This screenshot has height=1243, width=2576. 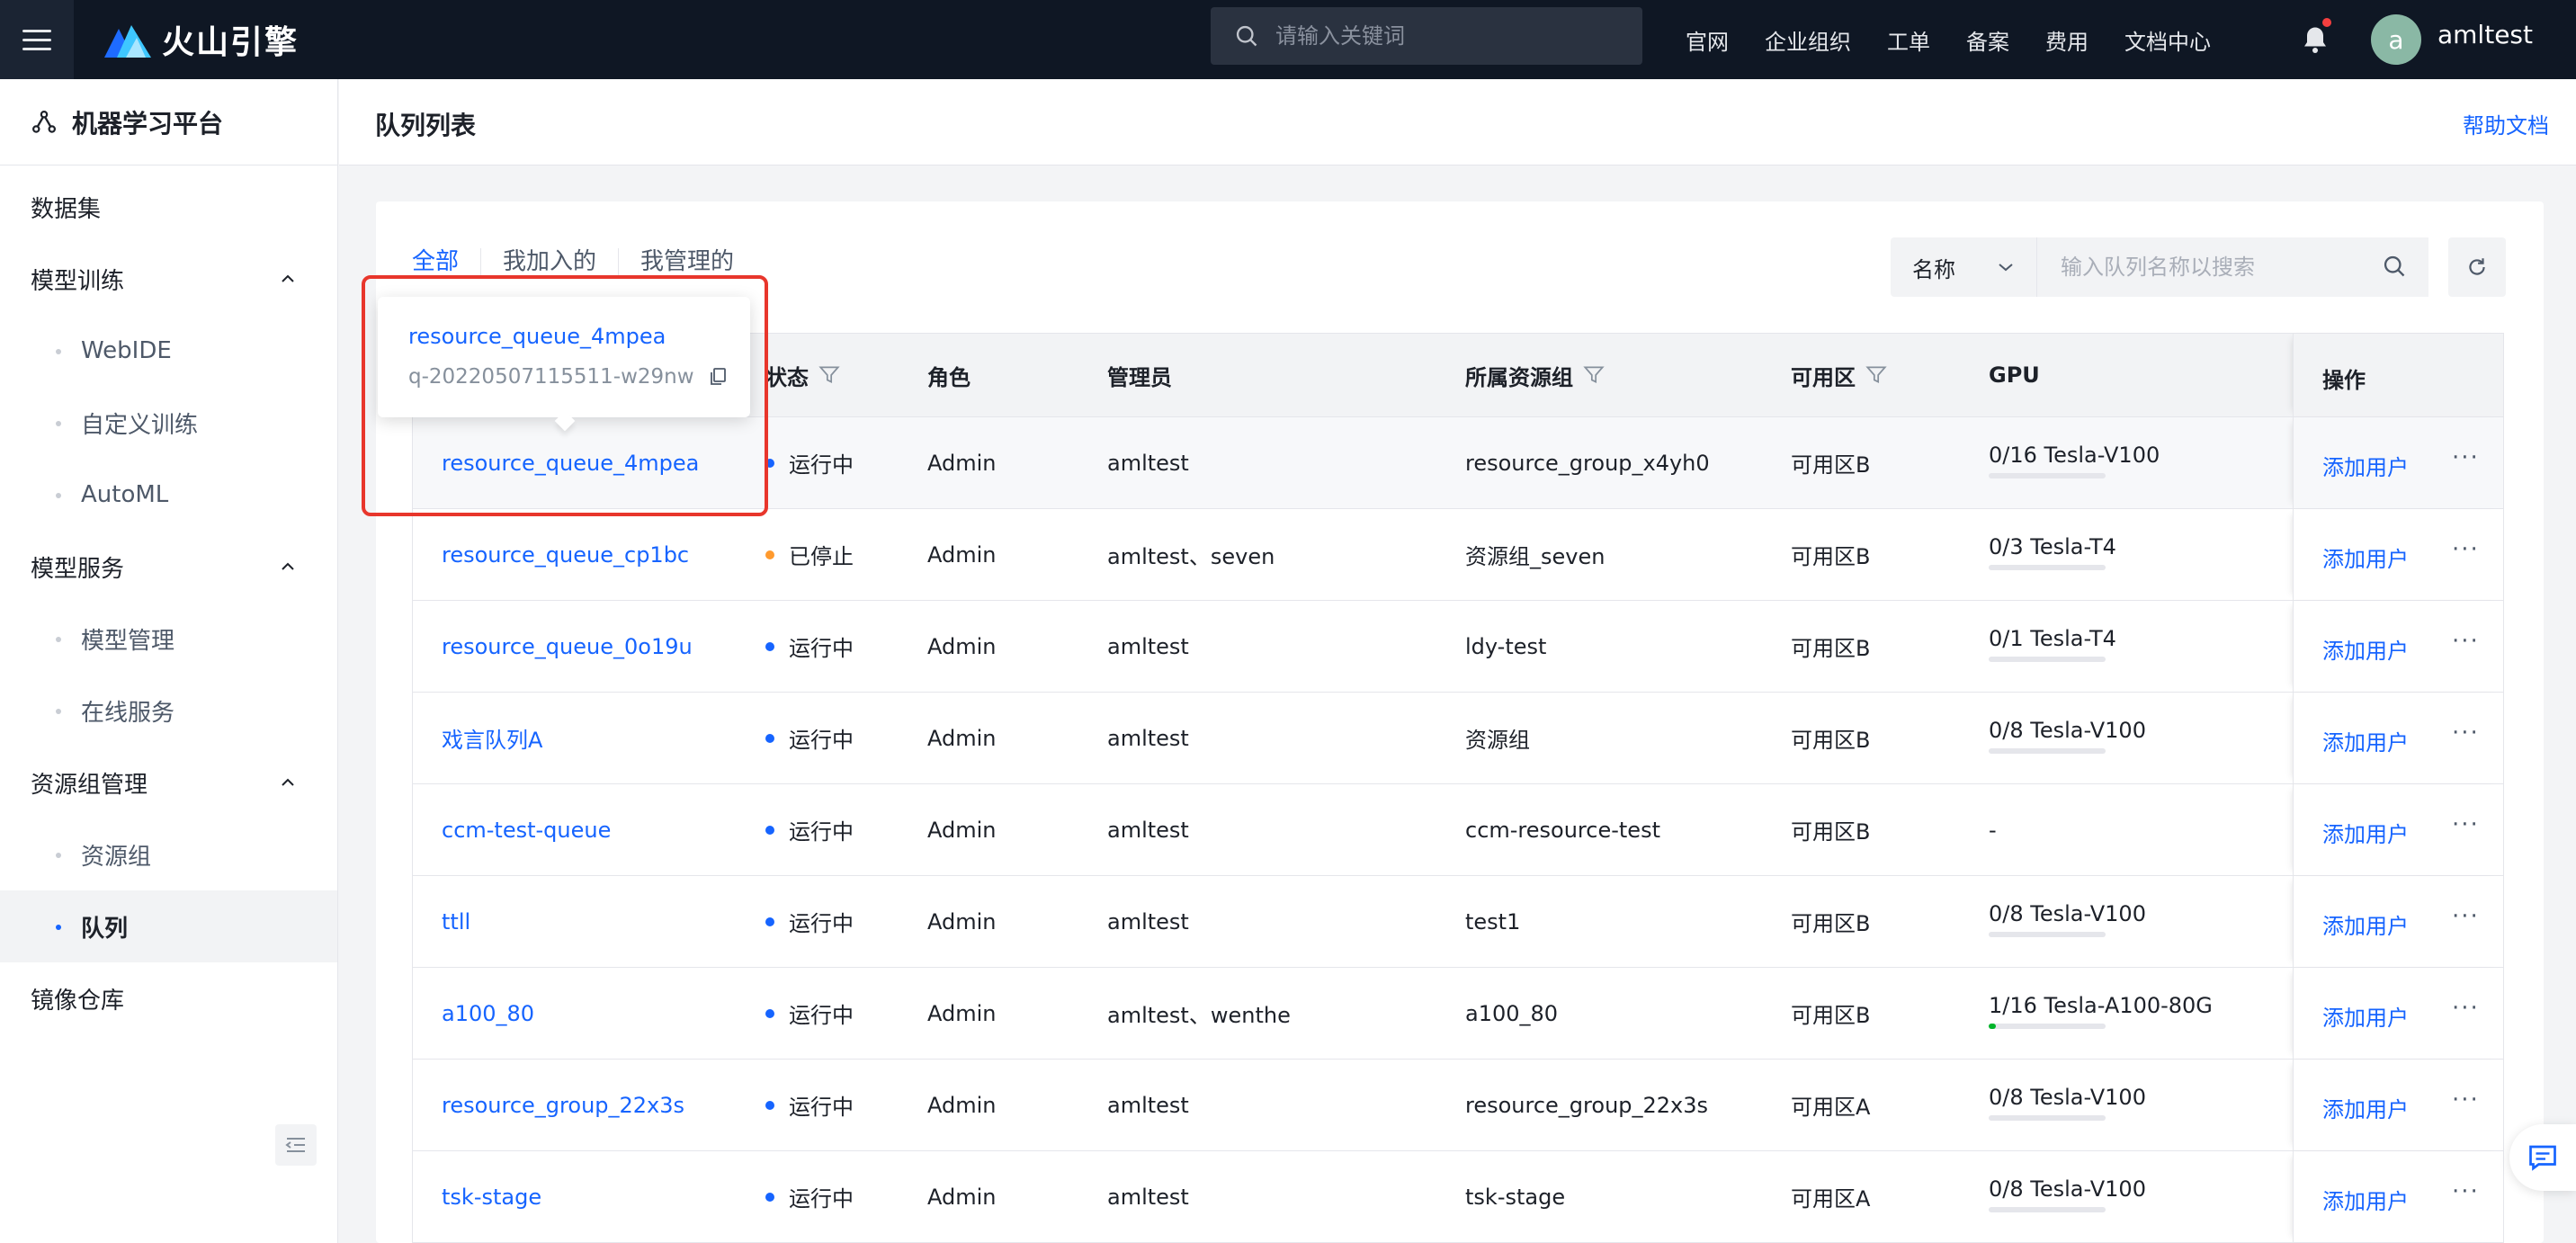 I want to click on cell-gpu: 0/8 Tesla-V100, so click(x=2067, y=736).